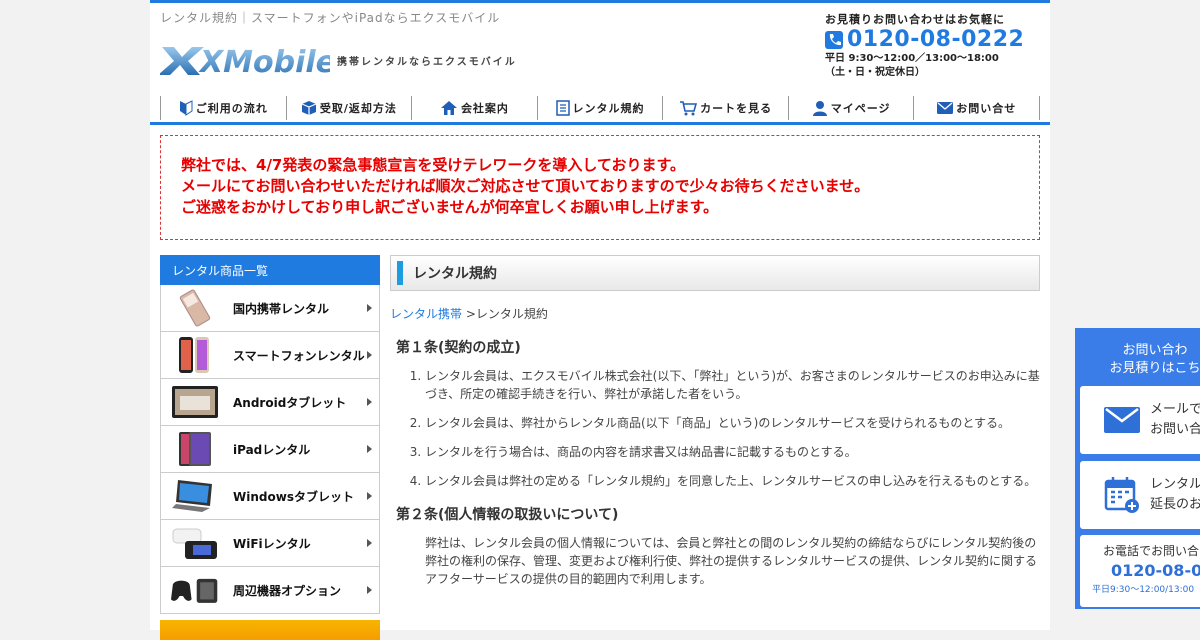  I want to click on float-rental-label: レンタル 延長のお, so click(1175, 495).